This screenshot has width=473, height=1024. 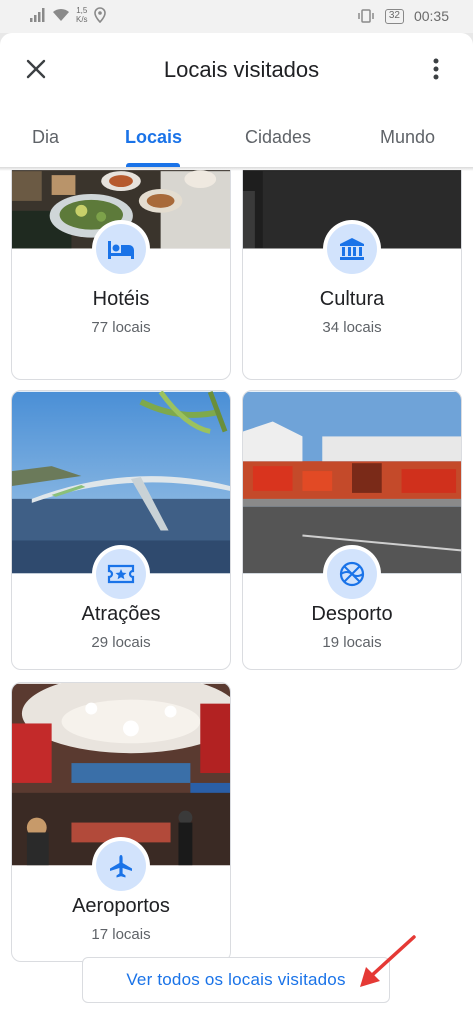 What do you see at coordinates (153, 145) in the screenshot?
I see `tab-locais: Locais` at bounding box center [153, 145].